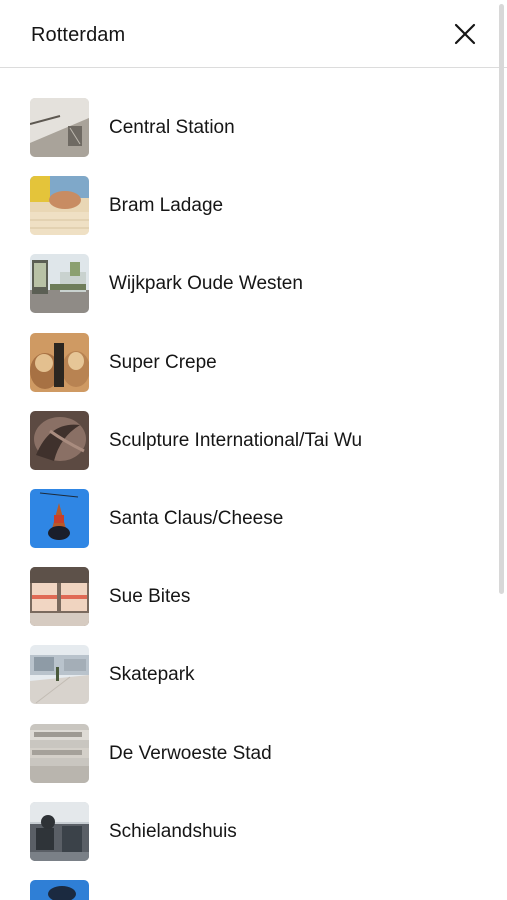 Image resolution: width=507 pixels, height=900 pixels. I want to click on page-title: Rotterdam, so click(78, 35).